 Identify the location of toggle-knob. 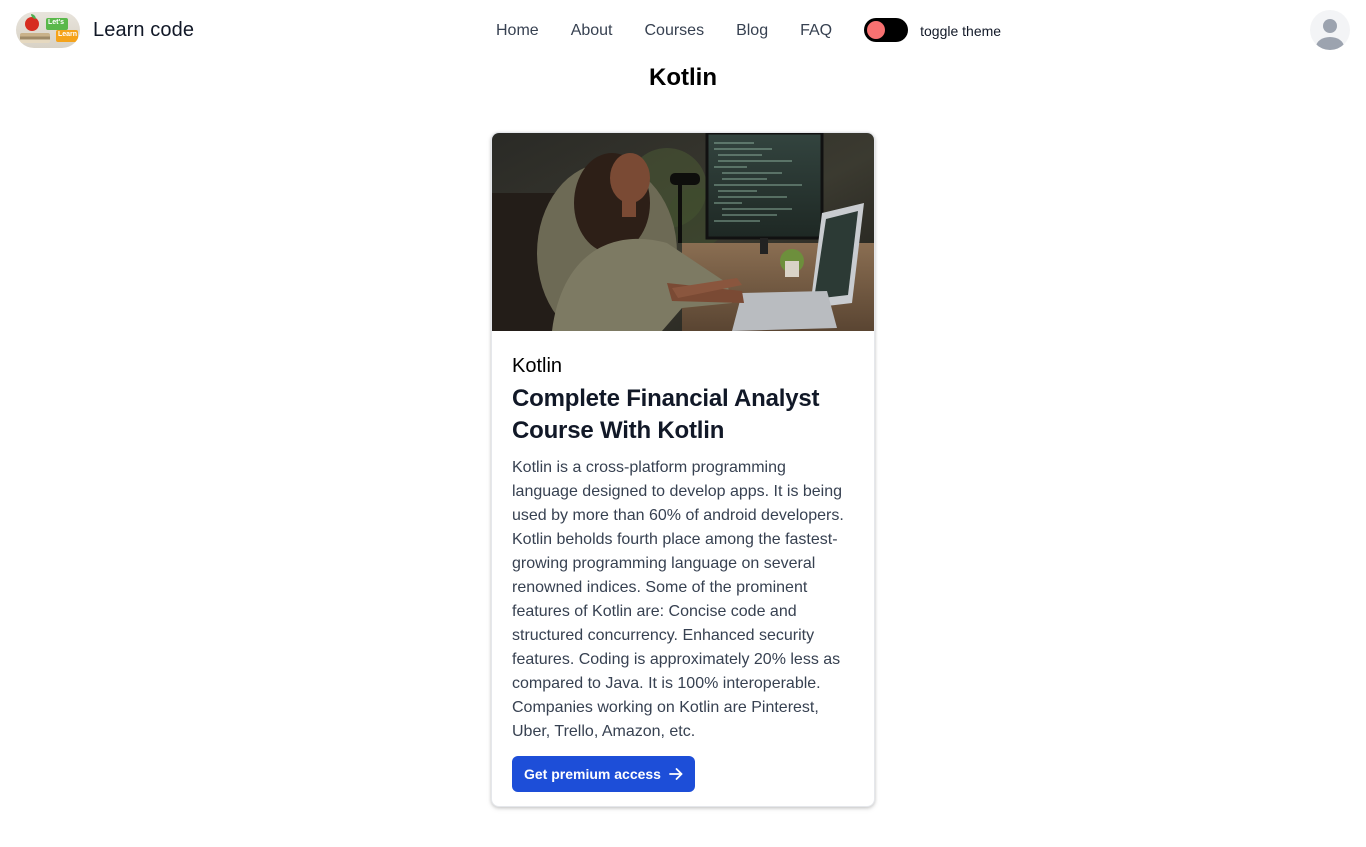
(876, 30).